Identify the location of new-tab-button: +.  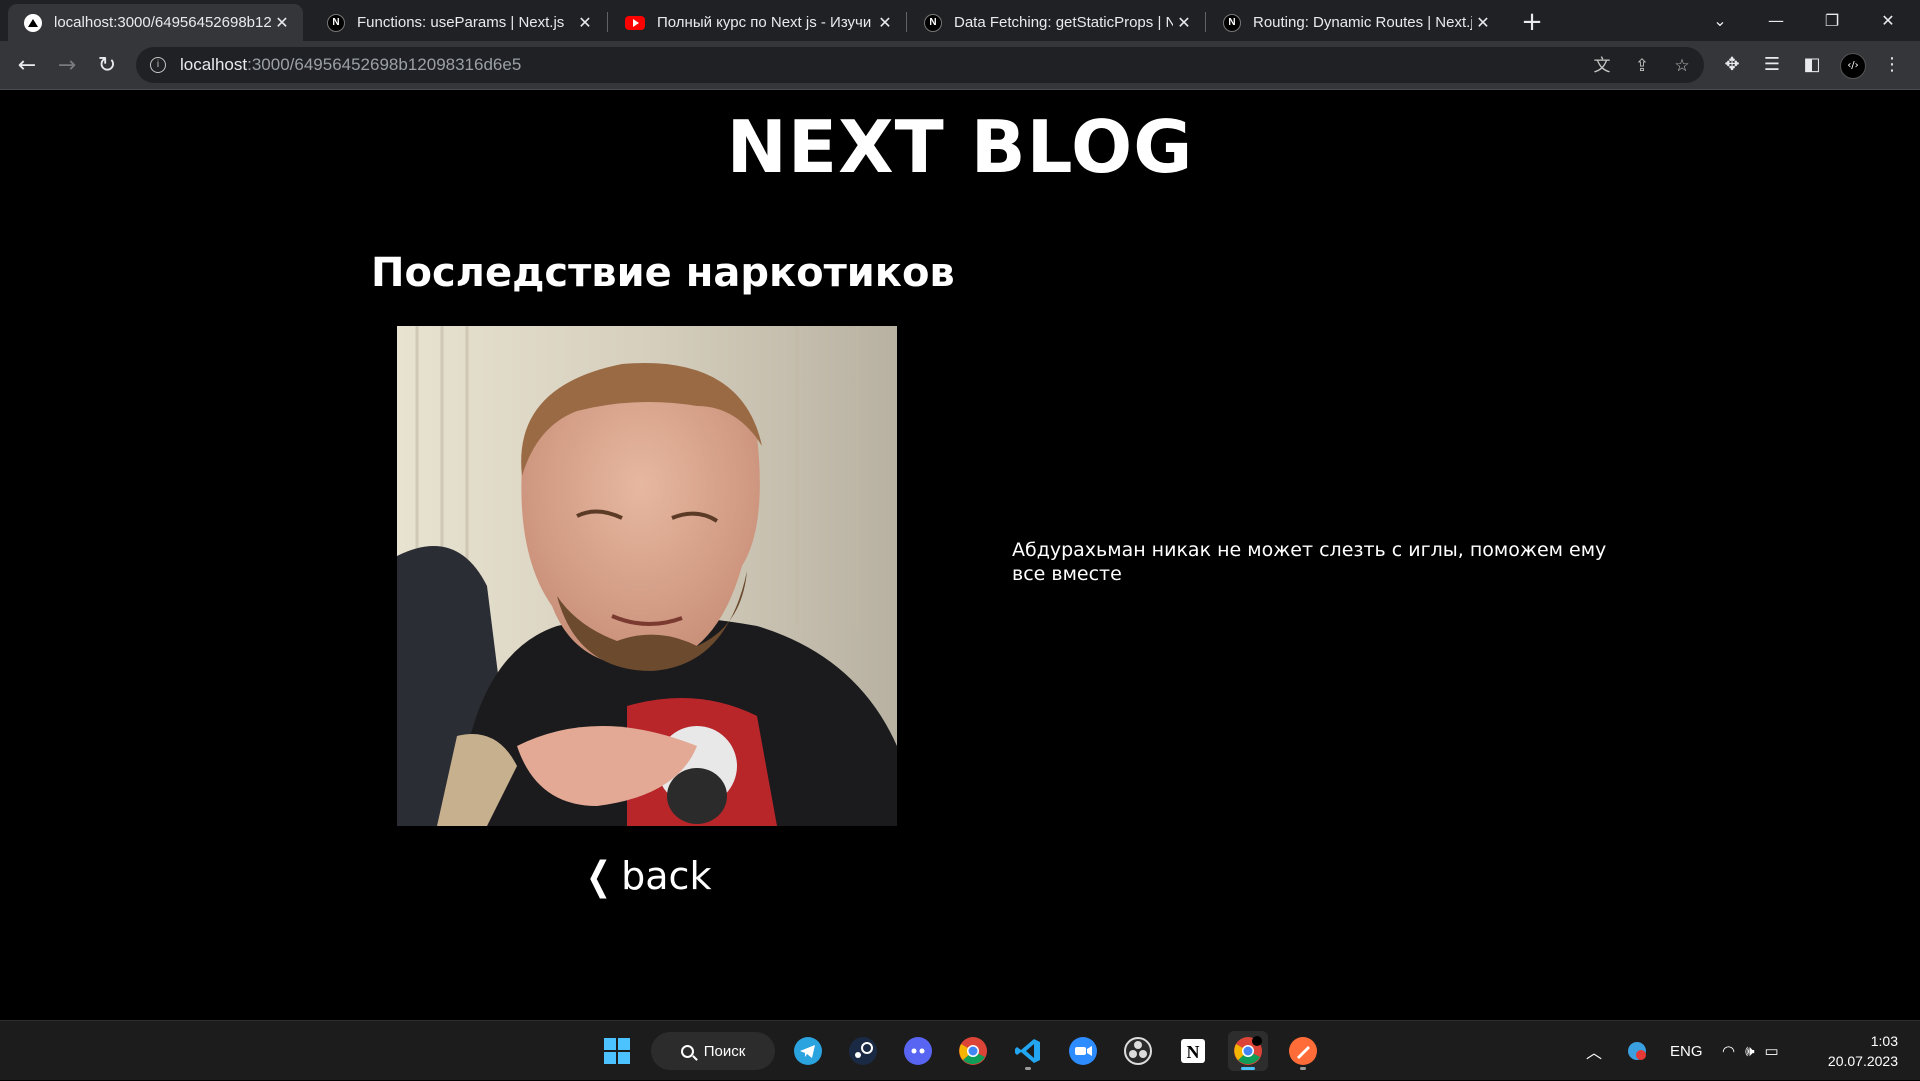
(1532, 22).